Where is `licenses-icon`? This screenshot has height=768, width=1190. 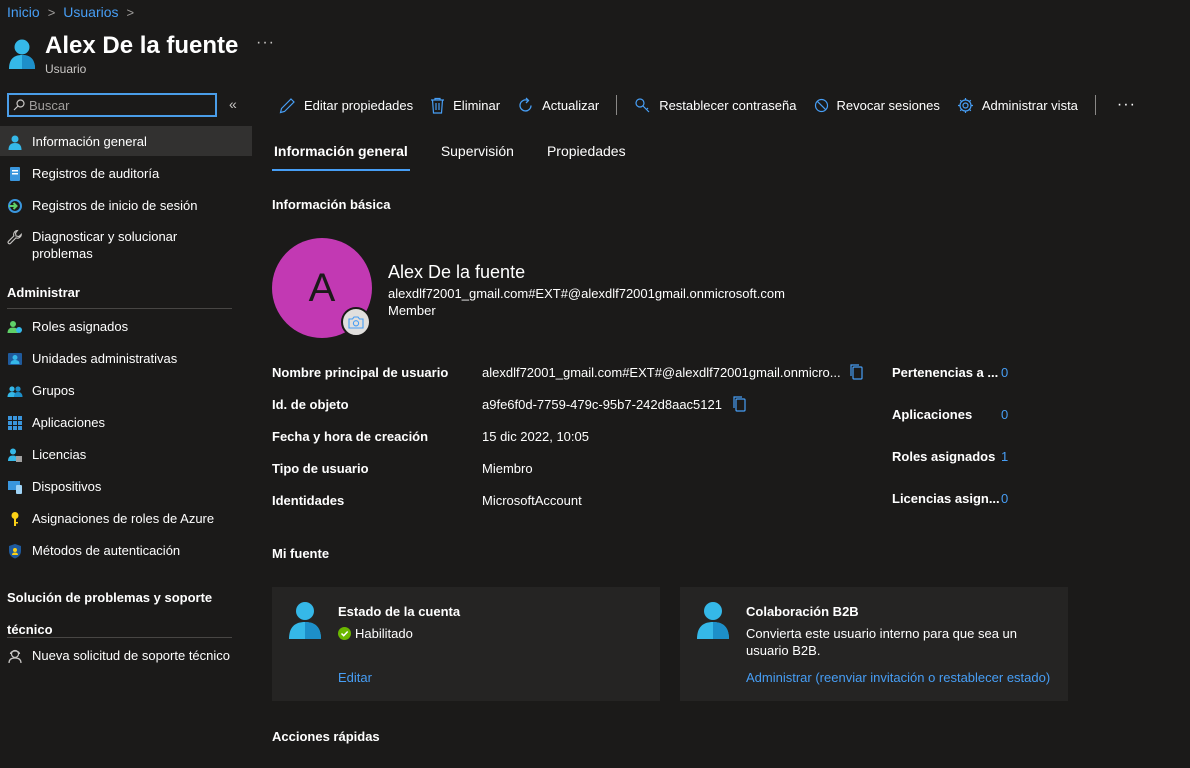
licenses-icon is located at coordinates (15, 455).